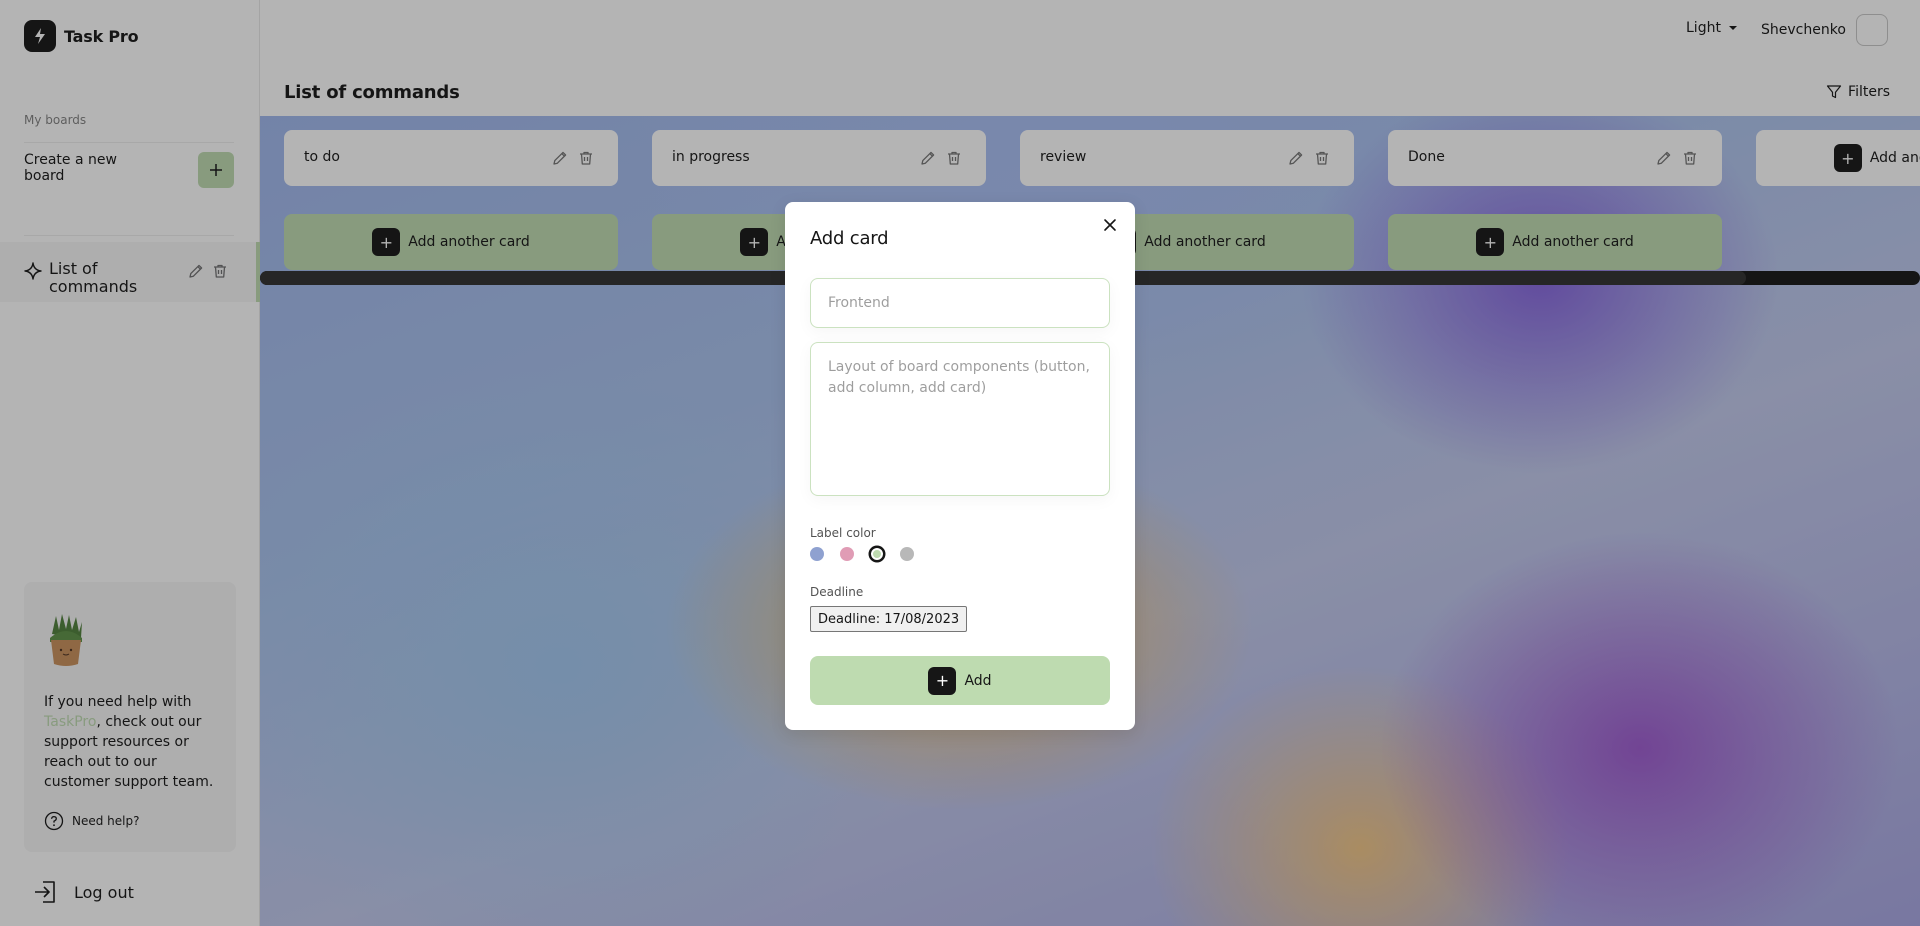 Image resolution: width=1920 pixels, height=926 pixels. What do you see at coordinates (837, 592) in the screenshot?
I see `deadline-heading: Deadline` at bounding box center [837, 592].